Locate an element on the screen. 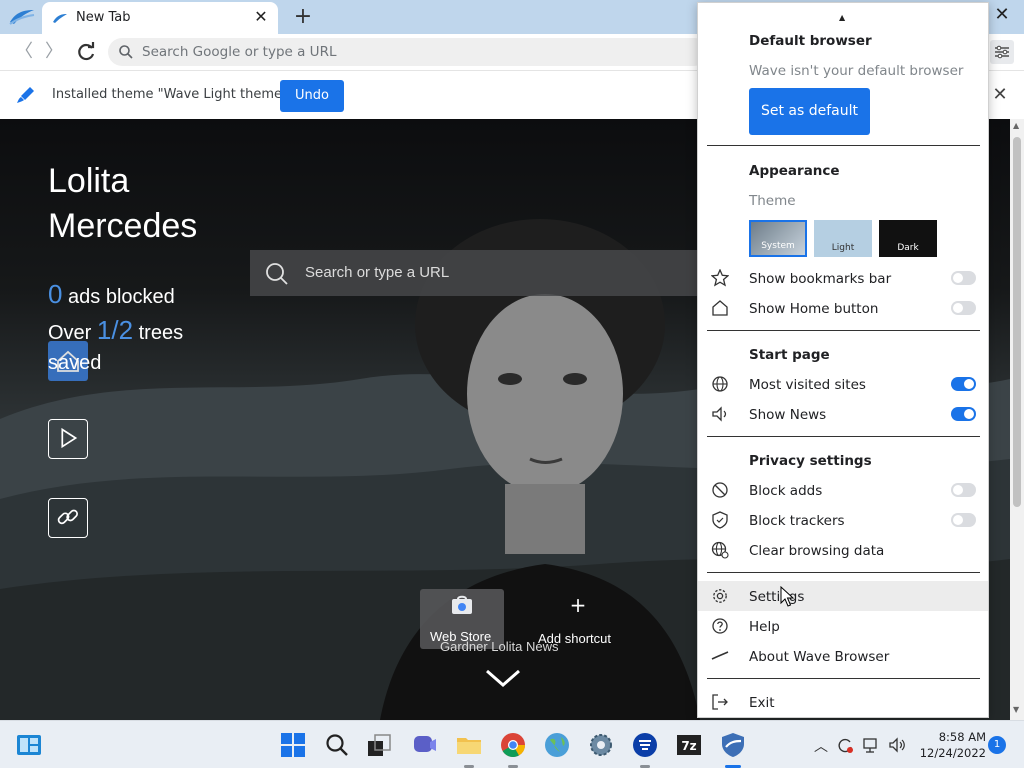  user-last-name: Mercedes is located at coordinates (123, 226).